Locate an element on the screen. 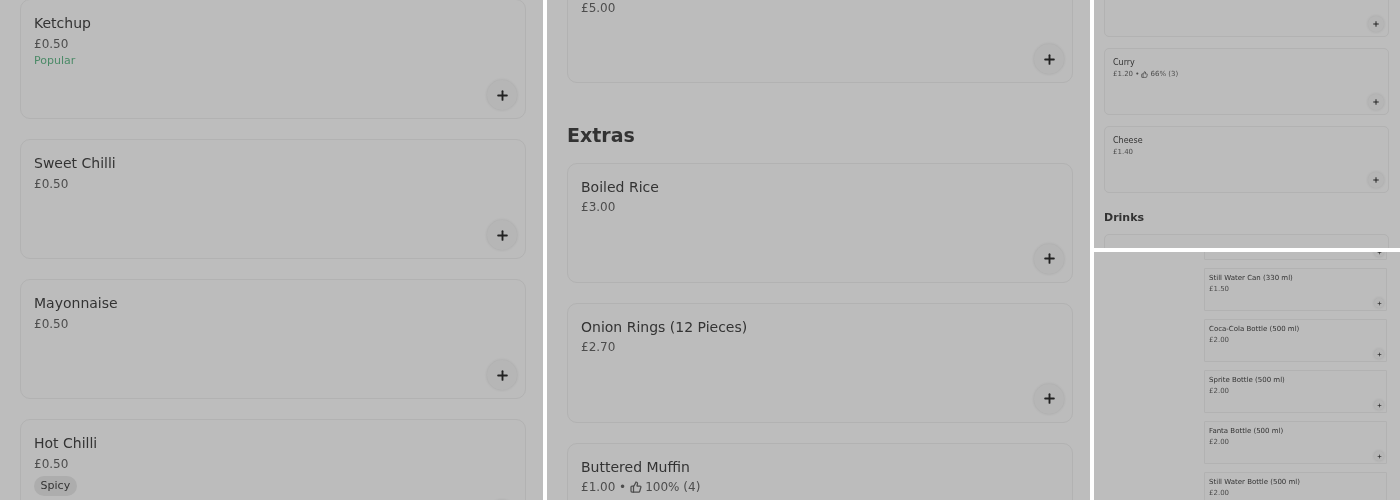  popular-label: Popular is located at coordinates (55, 60).